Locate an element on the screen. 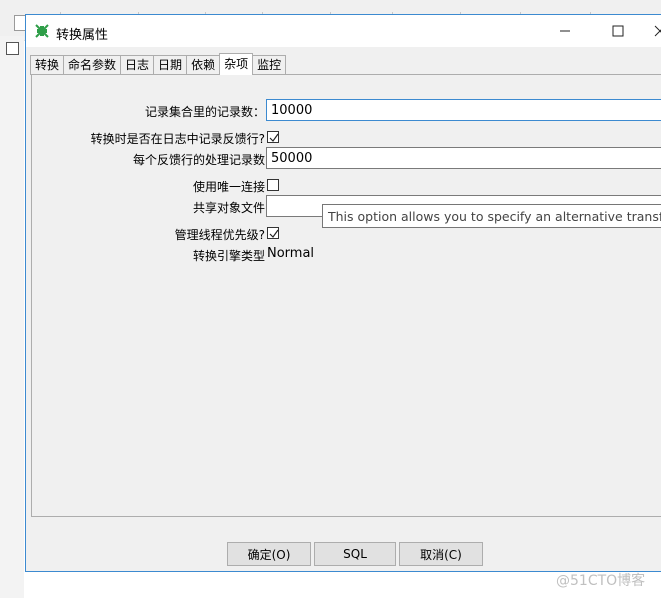 The image size is (661, 598). tab-transformation: 转换 is located at coordinates (47, 65).